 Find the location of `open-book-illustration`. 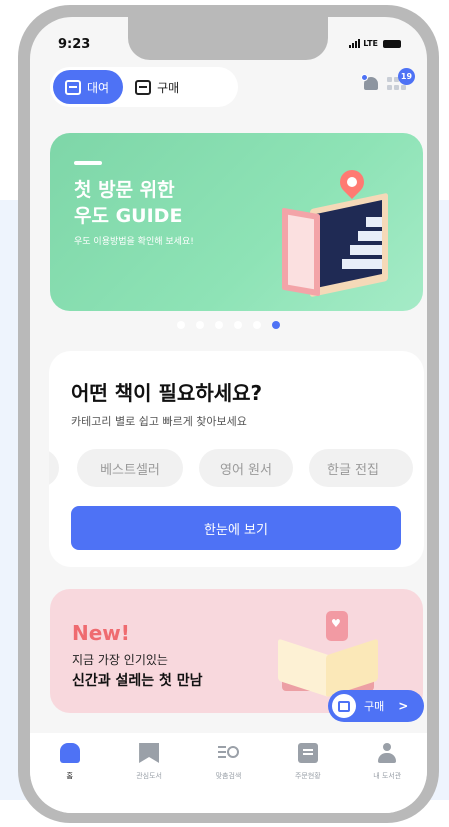

open-book-illustration is located at coordinates (328, 667).